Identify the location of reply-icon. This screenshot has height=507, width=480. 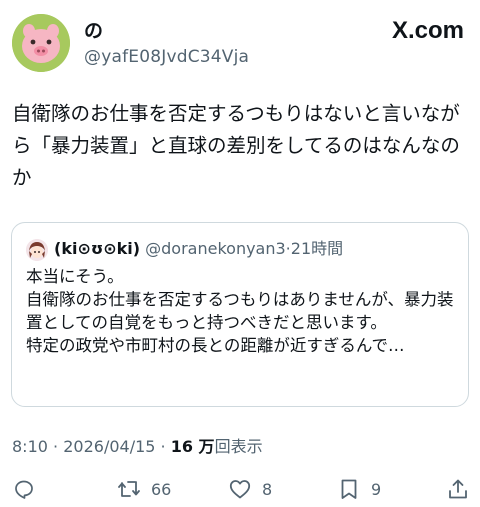
(24, 489).